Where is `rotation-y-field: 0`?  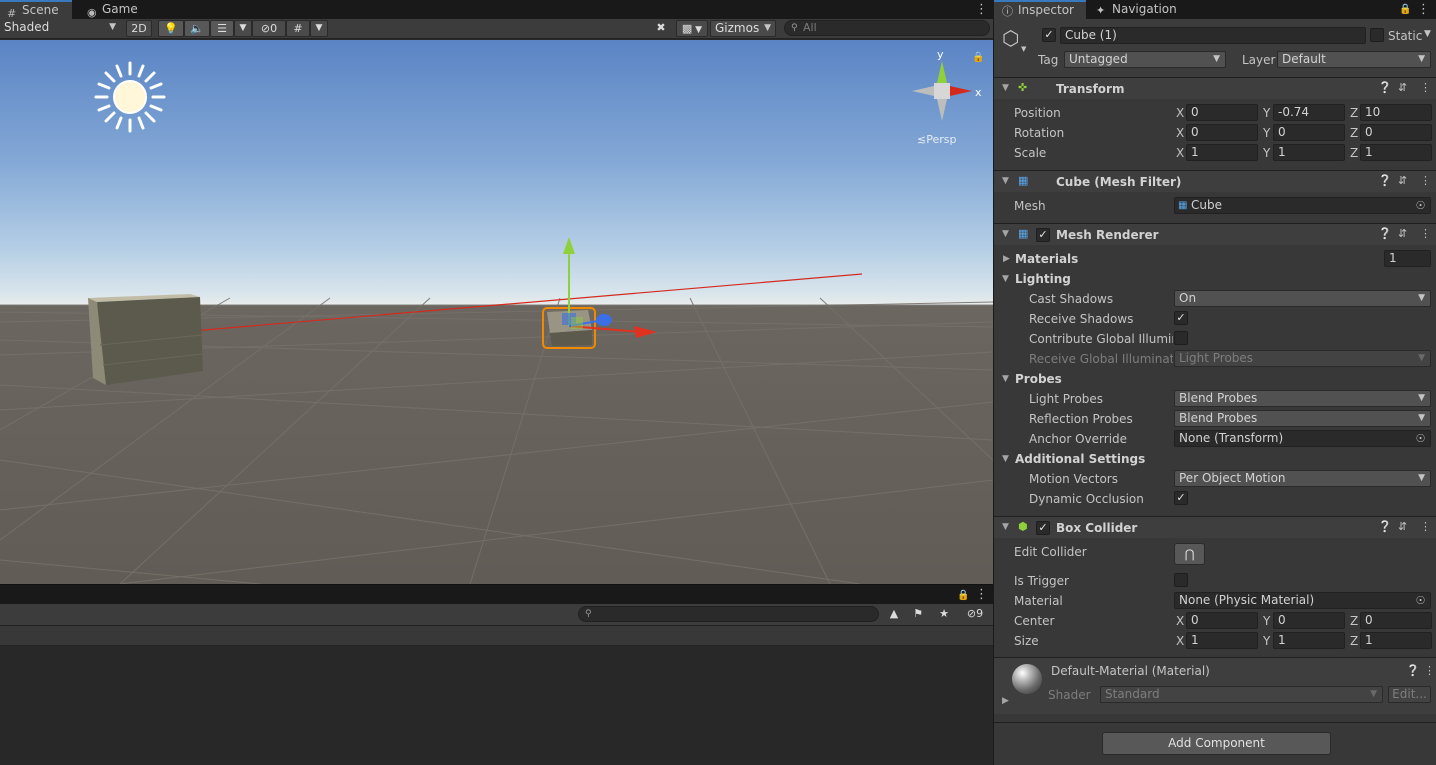 rotation-y-field: 0 is located at coordinates (1309, 132).